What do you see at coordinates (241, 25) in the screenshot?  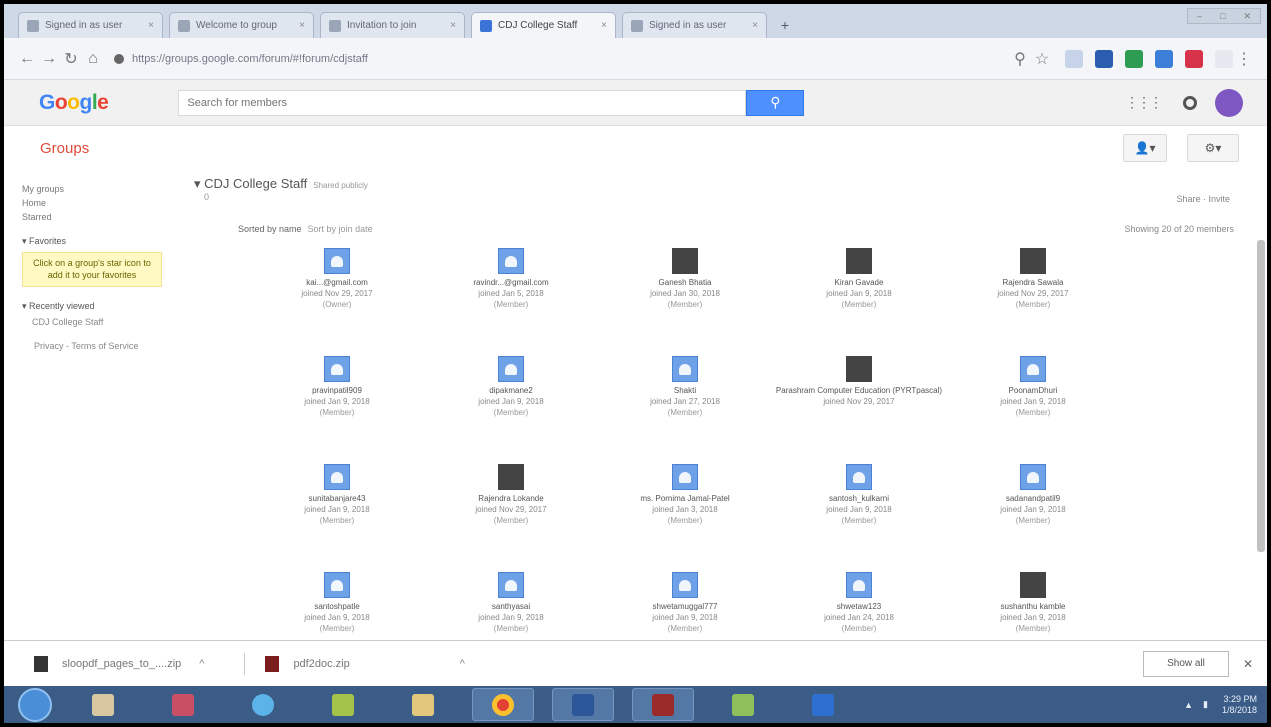 I see `browser-tab: Welcome to group ×` at bounding box center [241, 25].